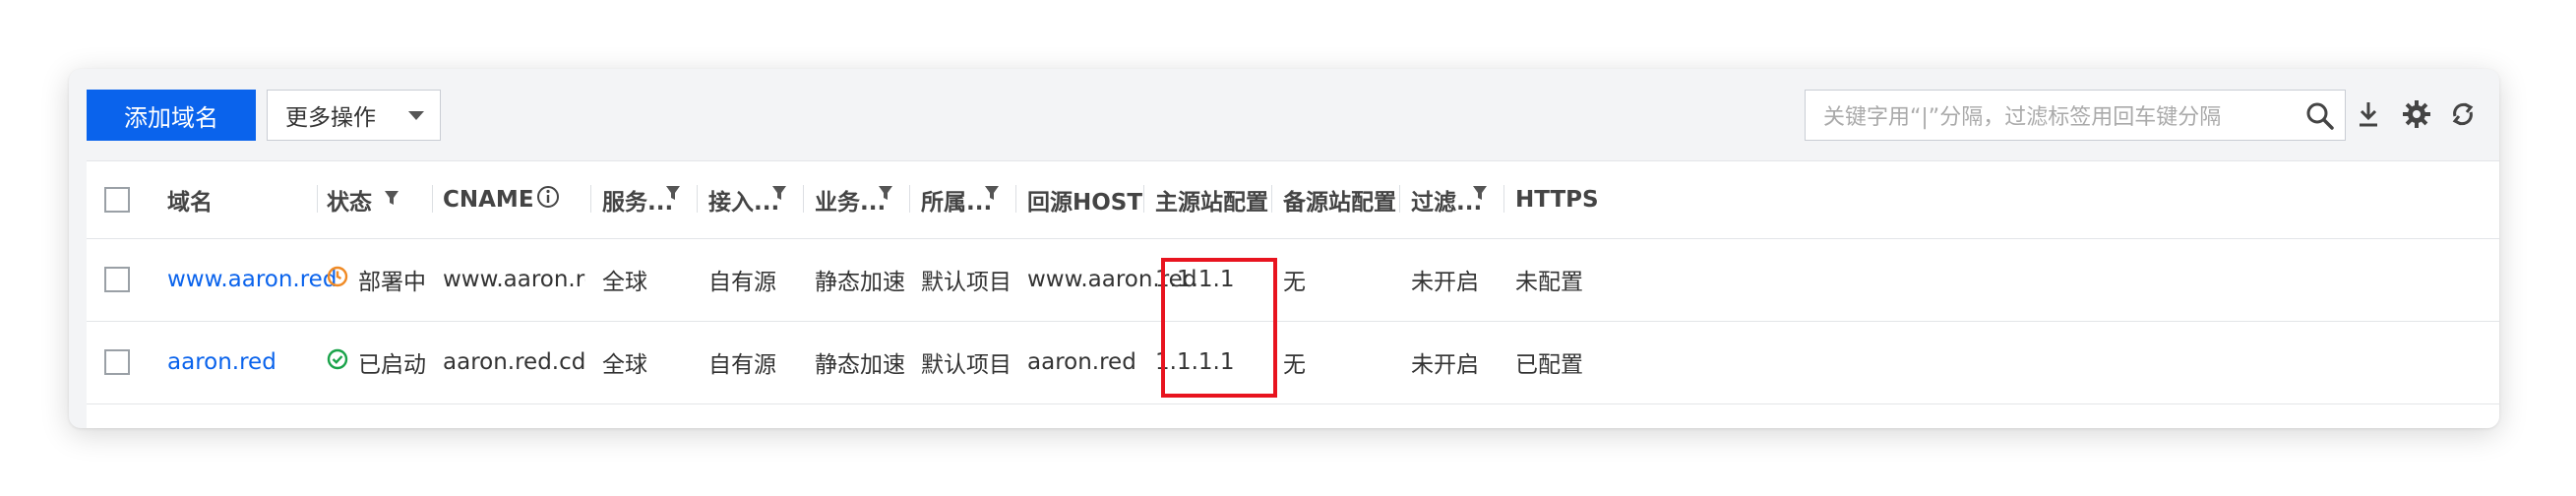 Image resolution: width=2576 pixels, height=496 pixels. What do you see at coordinates (1085, 203) in the screenshot?
I see `header-host: 回源HOST` at bounding box center [1085, 203].